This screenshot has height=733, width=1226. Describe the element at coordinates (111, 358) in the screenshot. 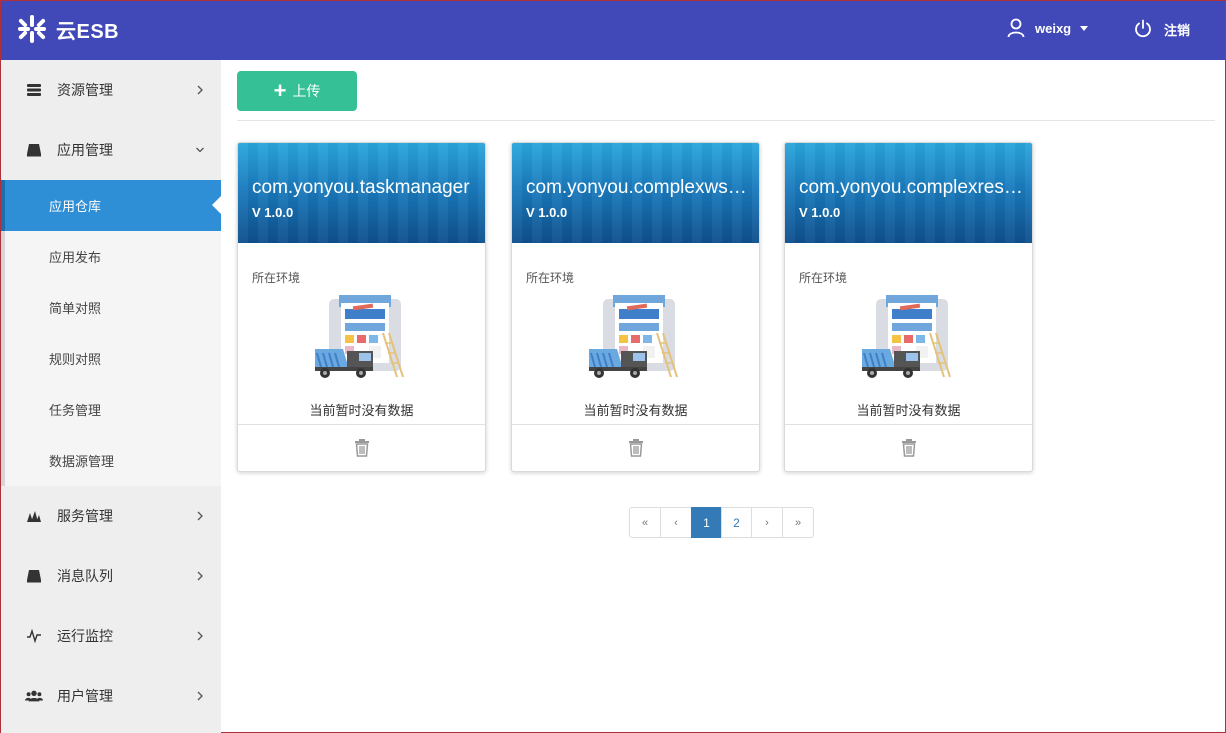

I see `sidebar-subitem-rule-mapping: 规则对照` at that location.